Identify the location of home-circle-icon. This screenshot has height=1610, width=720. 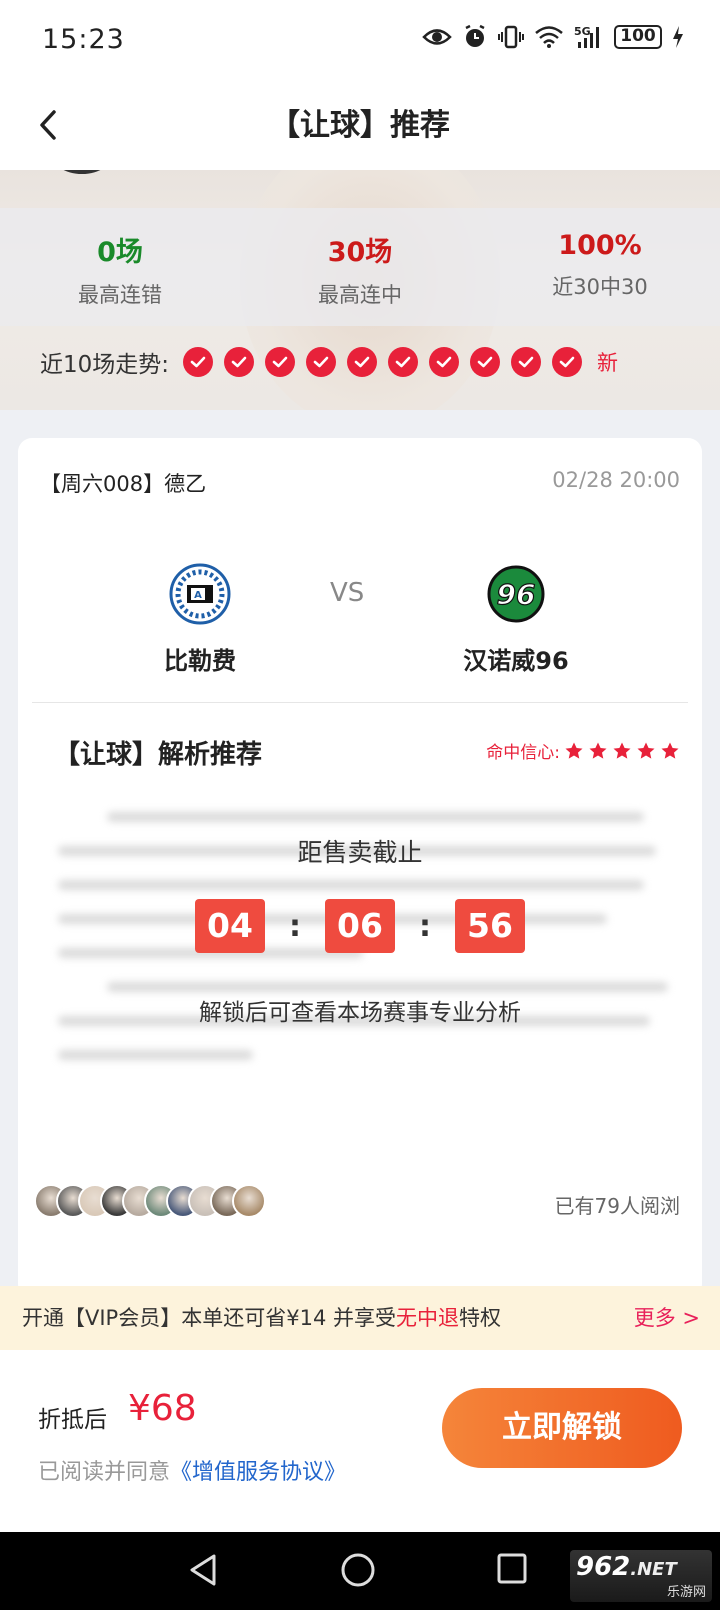
(358, 1570).